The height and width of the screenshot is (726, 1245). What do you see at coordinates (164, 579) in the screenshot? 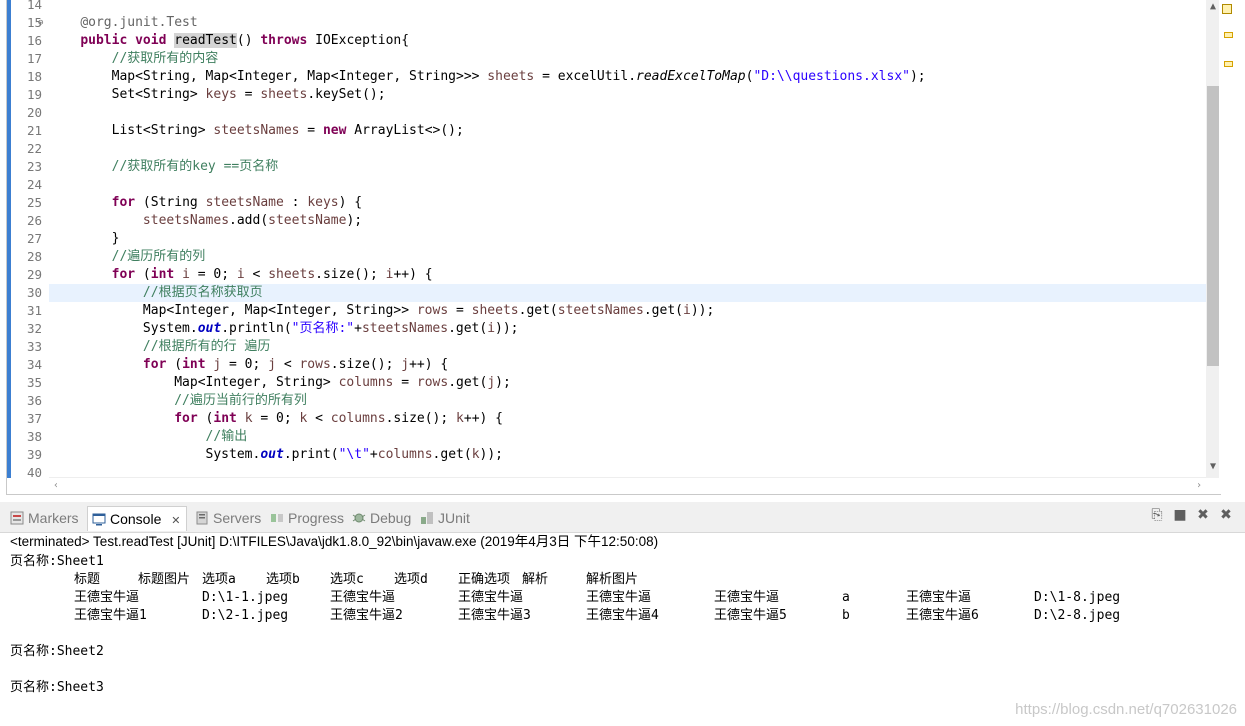
I see `console-header-cell: 标题图片` at bounding box center [164, 579].